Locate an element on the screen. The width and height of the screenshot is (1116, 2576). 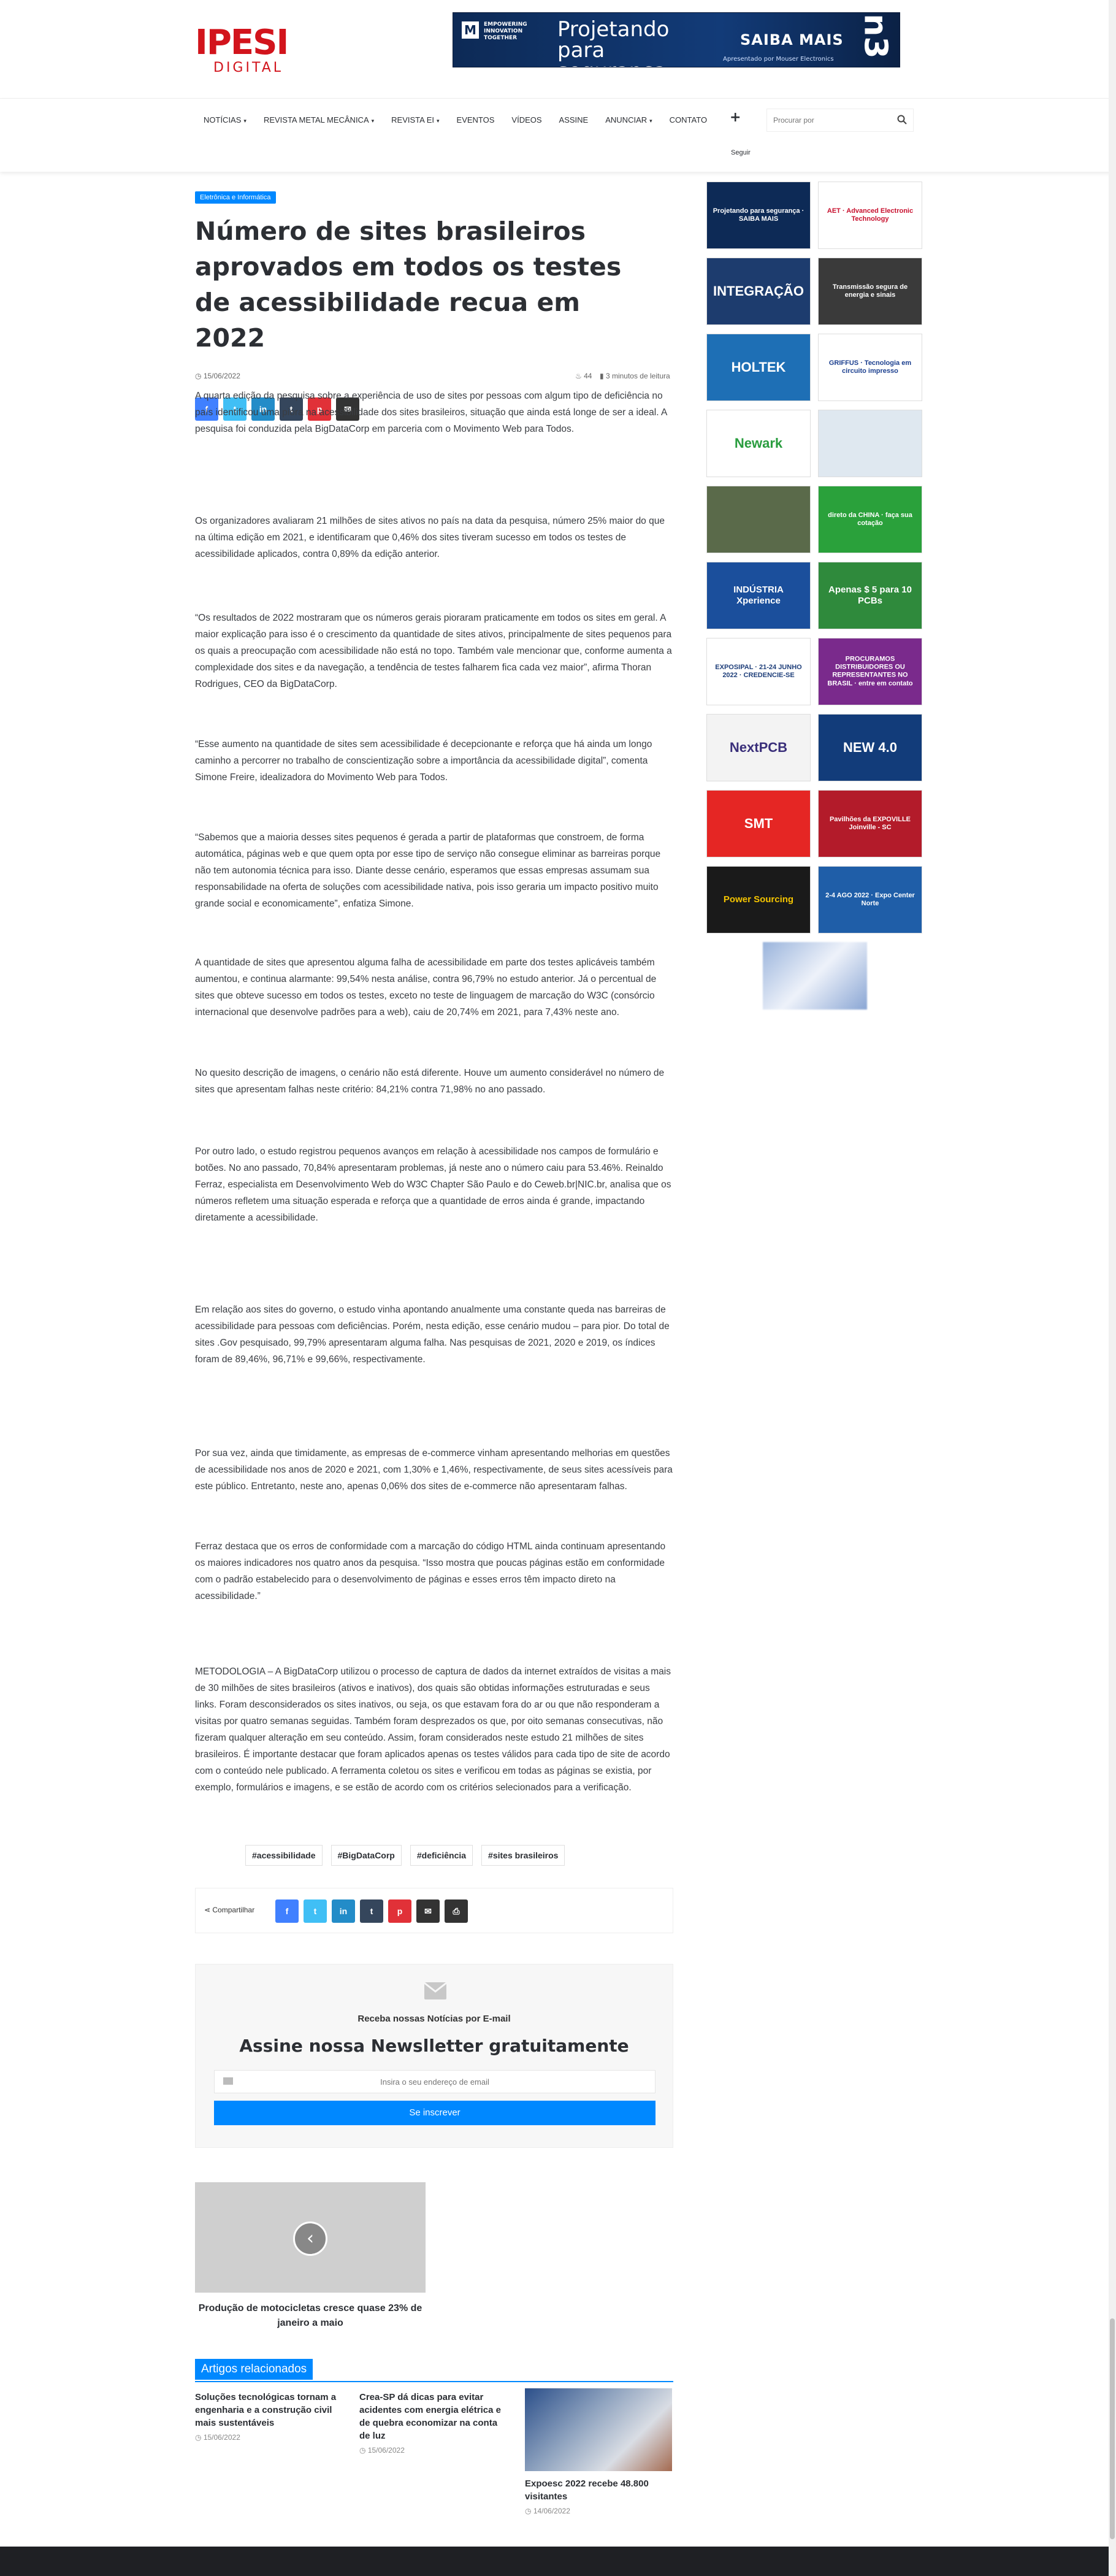
newsletter-subtitle: Receba nossas Notícias por E-mail is located at coordinates (434, 2019).